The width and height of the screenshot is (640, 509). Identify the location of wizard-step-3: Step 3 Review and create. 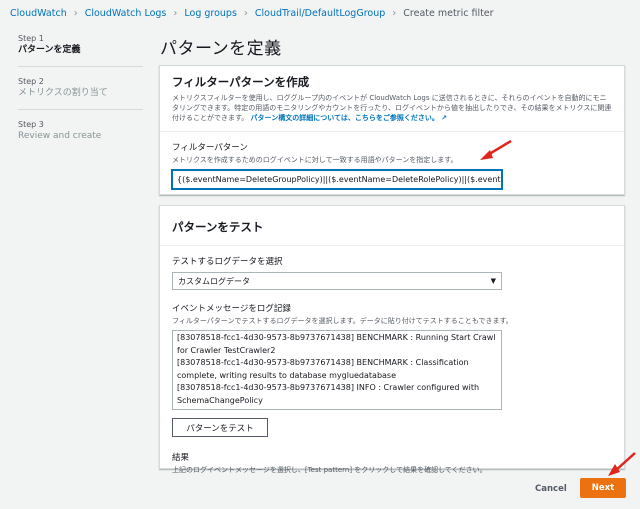
(80, 135).